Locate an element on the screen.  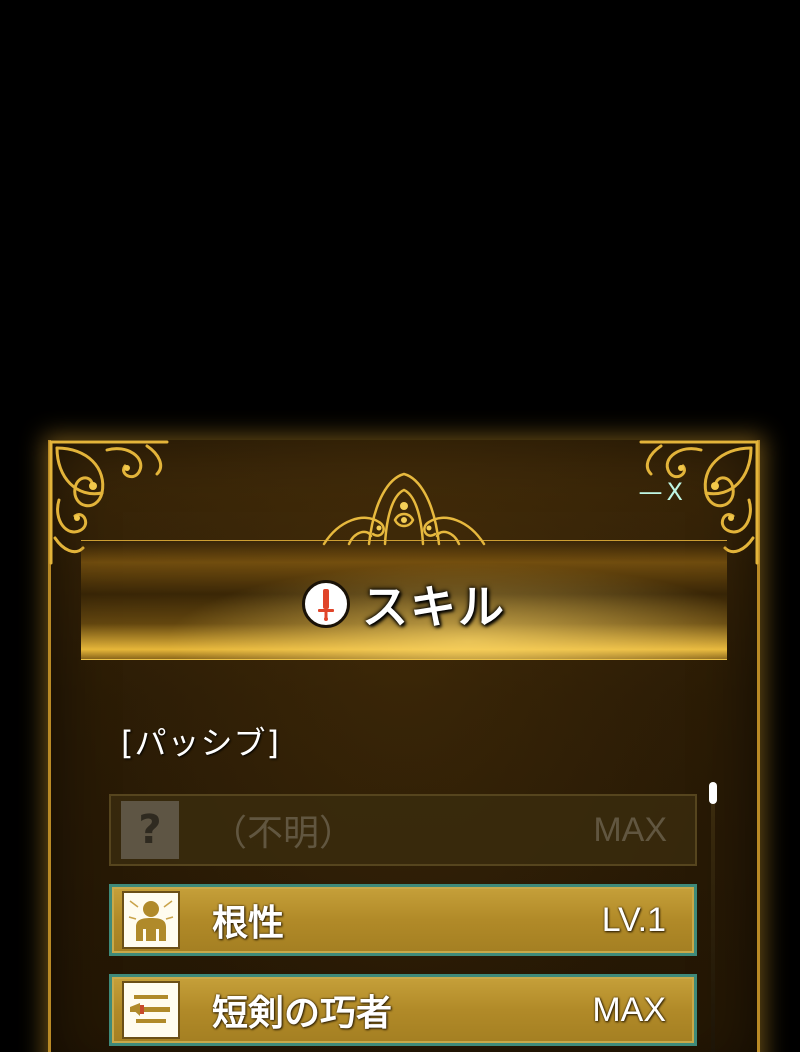
minimize-button: — is located at coordinates (651, 492).